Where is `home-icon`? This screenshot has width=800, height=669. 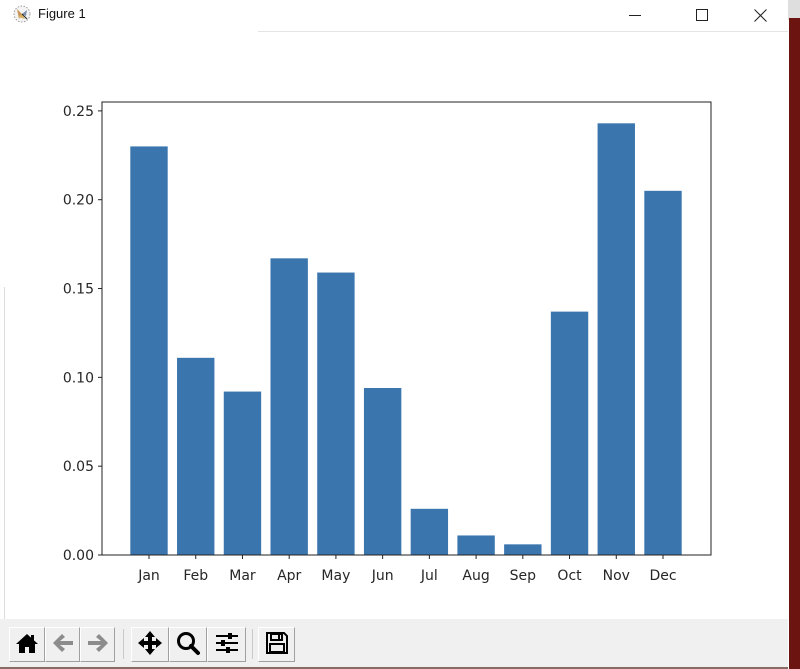
home-icon is located at coordinates (27, 645).